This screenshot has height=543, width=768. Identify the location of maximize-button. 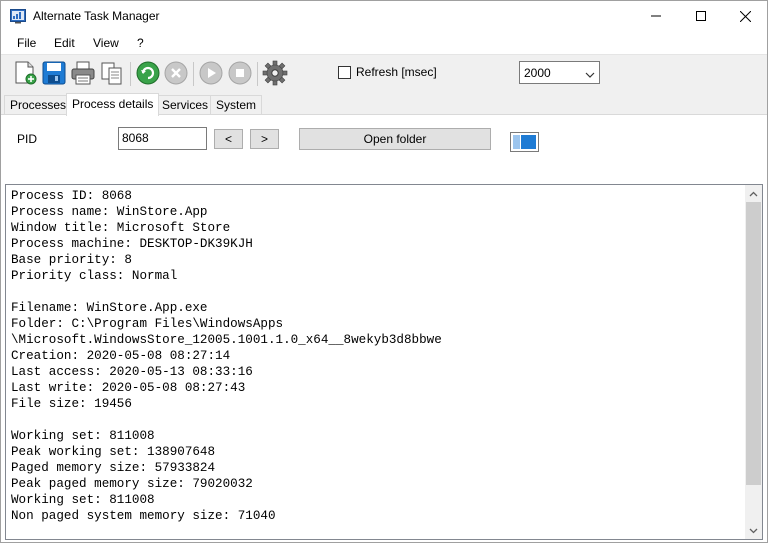
(701, 16).